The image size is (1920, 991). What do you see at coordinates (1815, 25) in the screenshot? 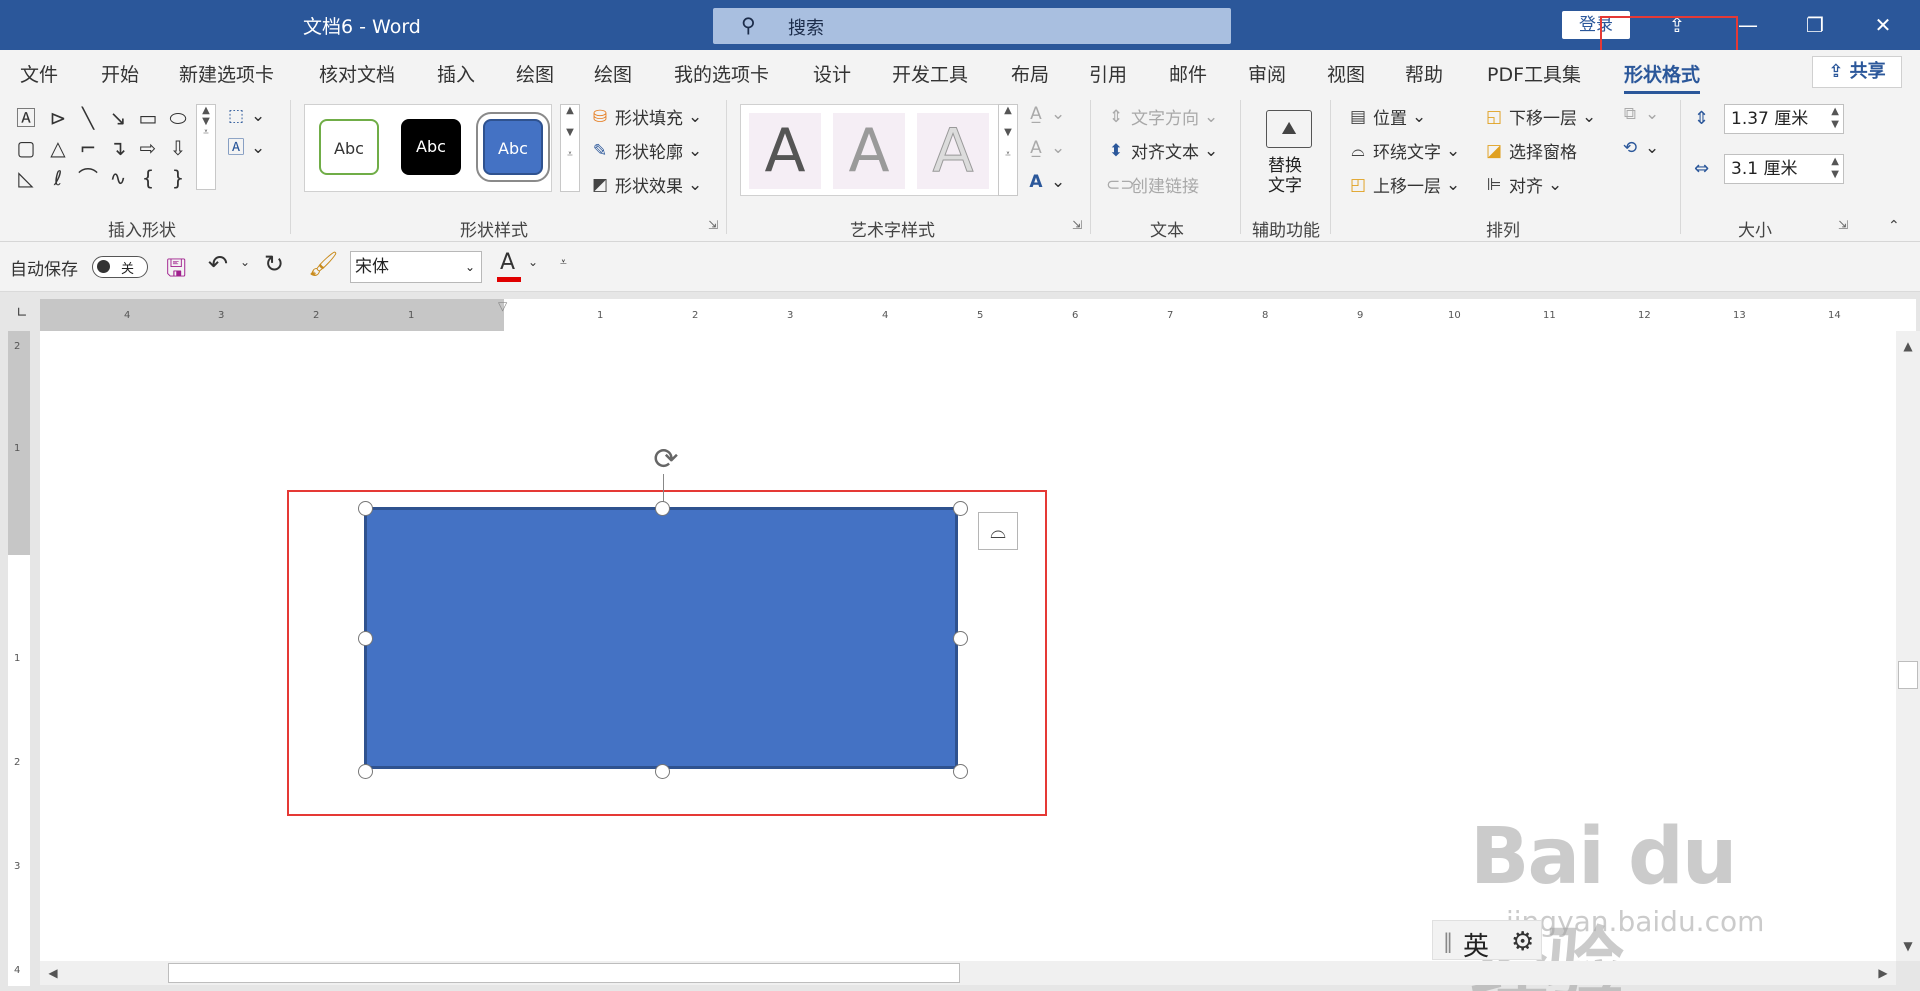
I see `restore-icon: ❐` at bounding box center [1815, 25].